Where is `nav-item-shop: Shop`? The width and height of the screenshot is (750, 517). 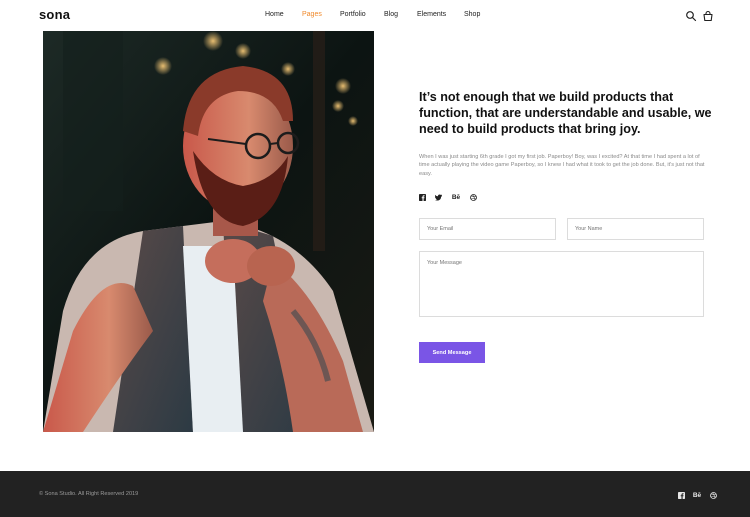 nav-item-shop: Shop is located at coordinates (472, 14).